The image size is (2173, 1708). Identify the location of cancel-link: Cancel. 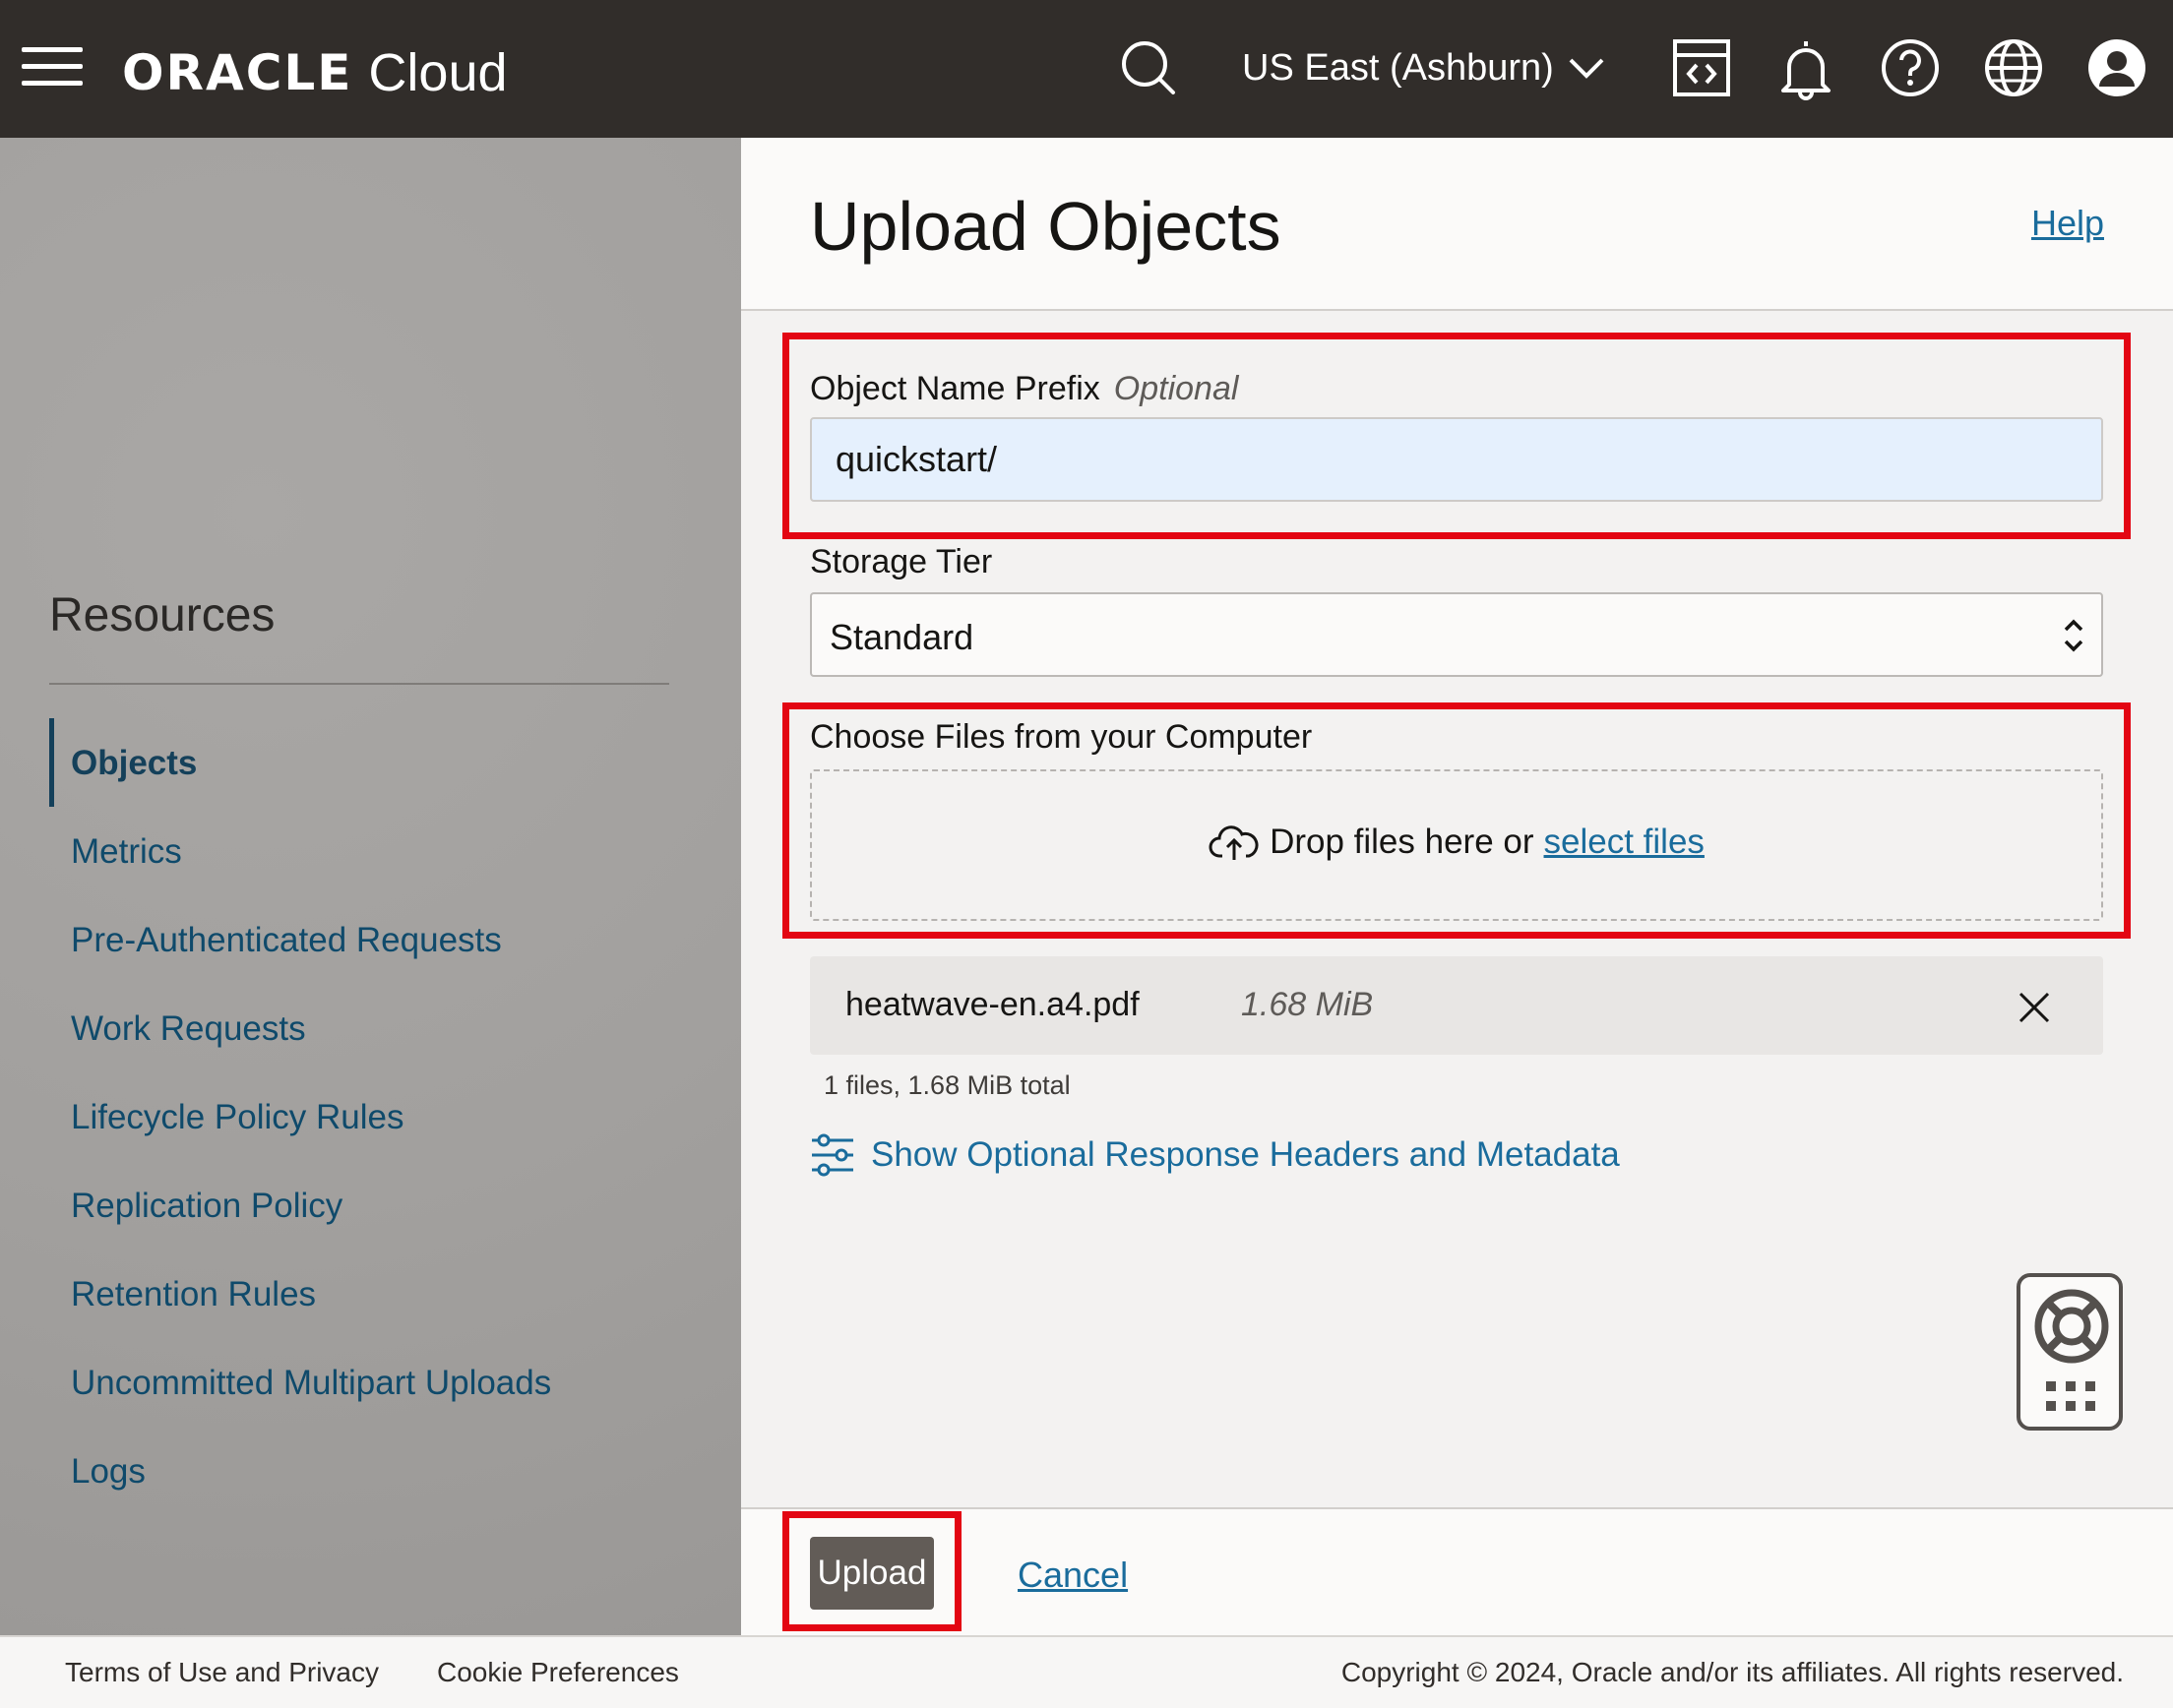
(1073, 1575).